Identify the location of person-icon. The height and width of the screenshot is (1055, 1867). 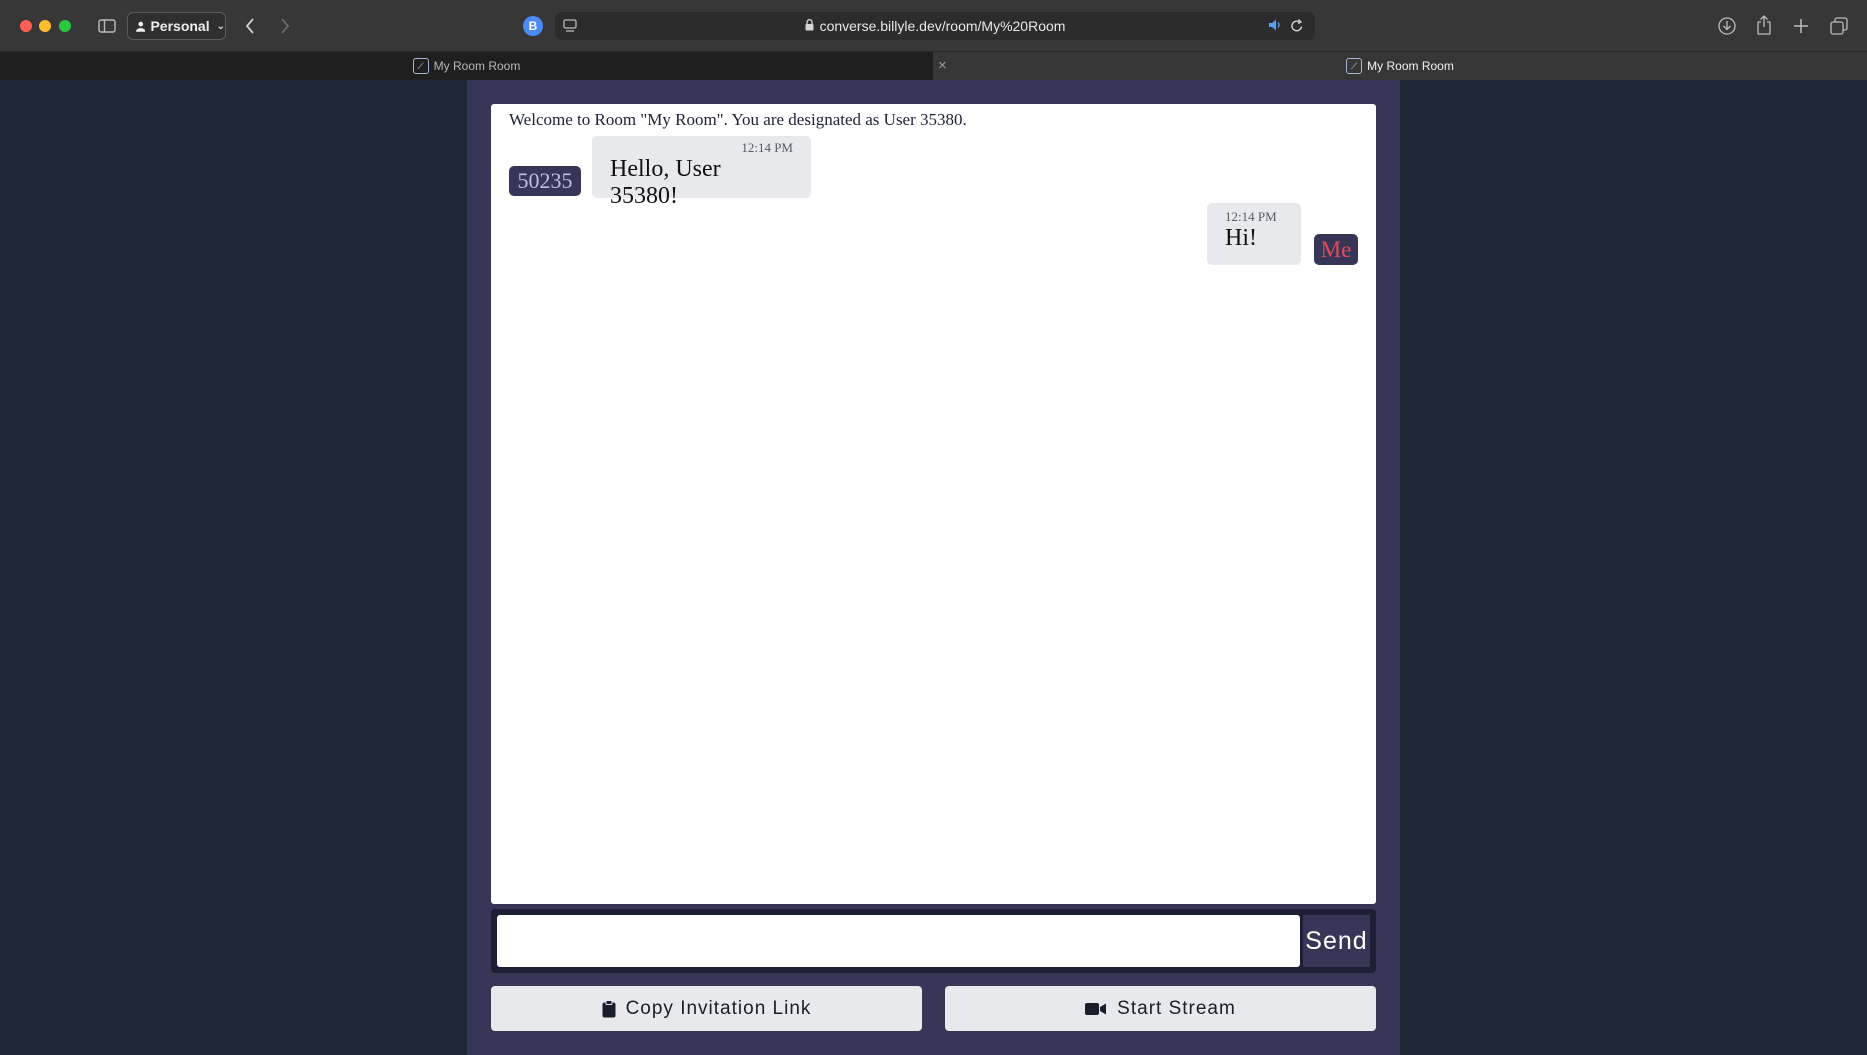
(141, 26).